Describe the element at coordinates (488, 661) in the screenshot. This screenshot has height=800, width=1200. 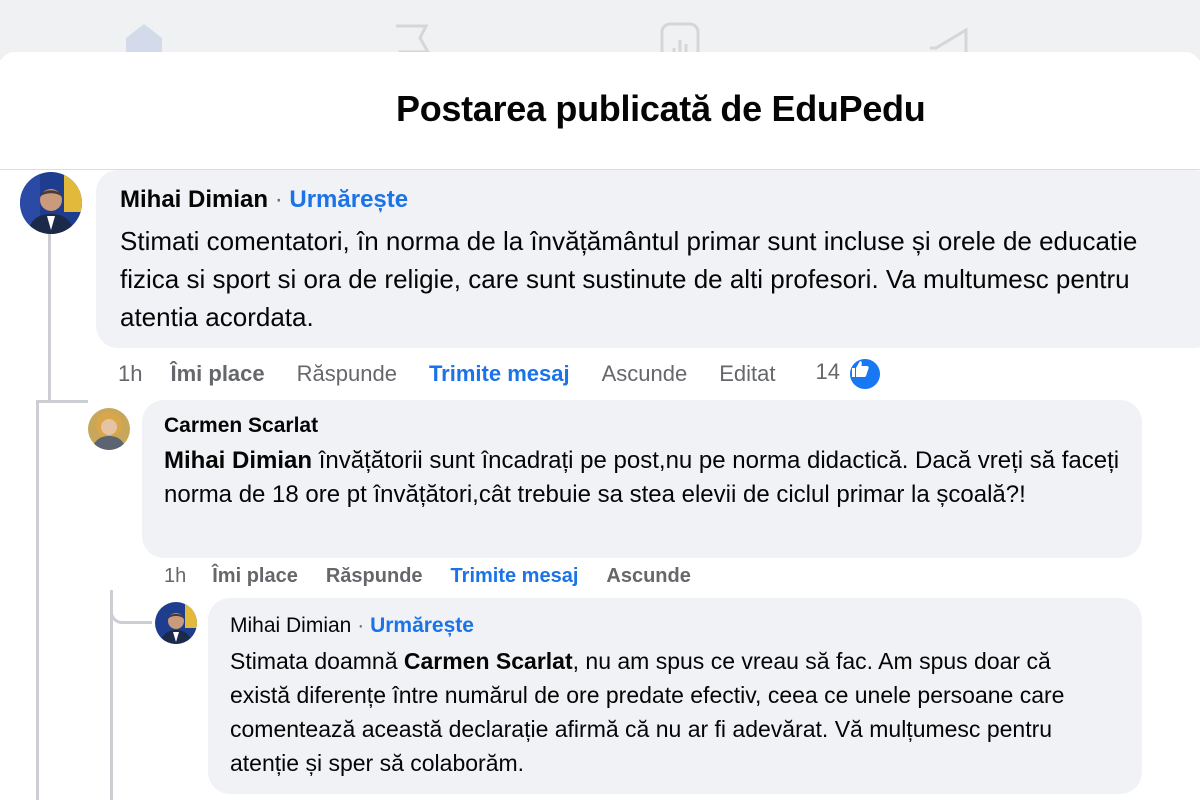
I see `mention-link: Carmen Scarlat` at that location.